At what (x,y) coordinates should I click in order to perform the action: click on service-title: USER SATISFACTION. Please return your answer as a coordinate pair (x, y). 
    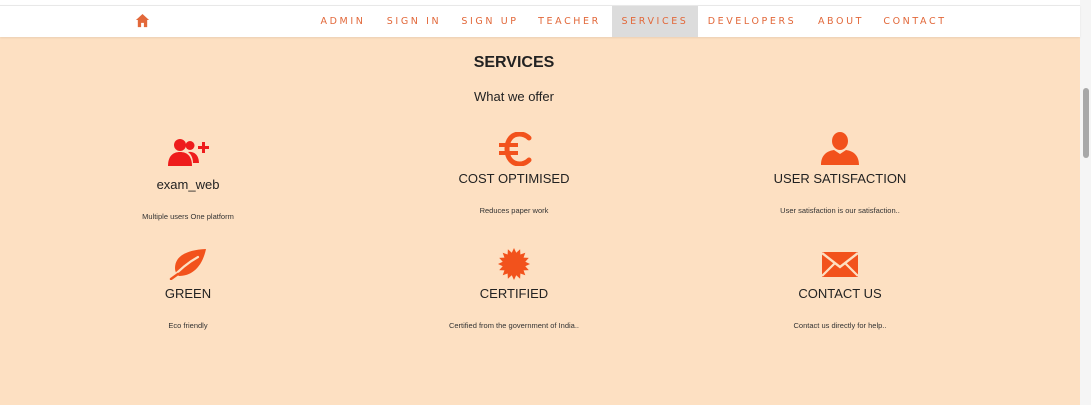
    Looking at the image, I should click on (840, 178).